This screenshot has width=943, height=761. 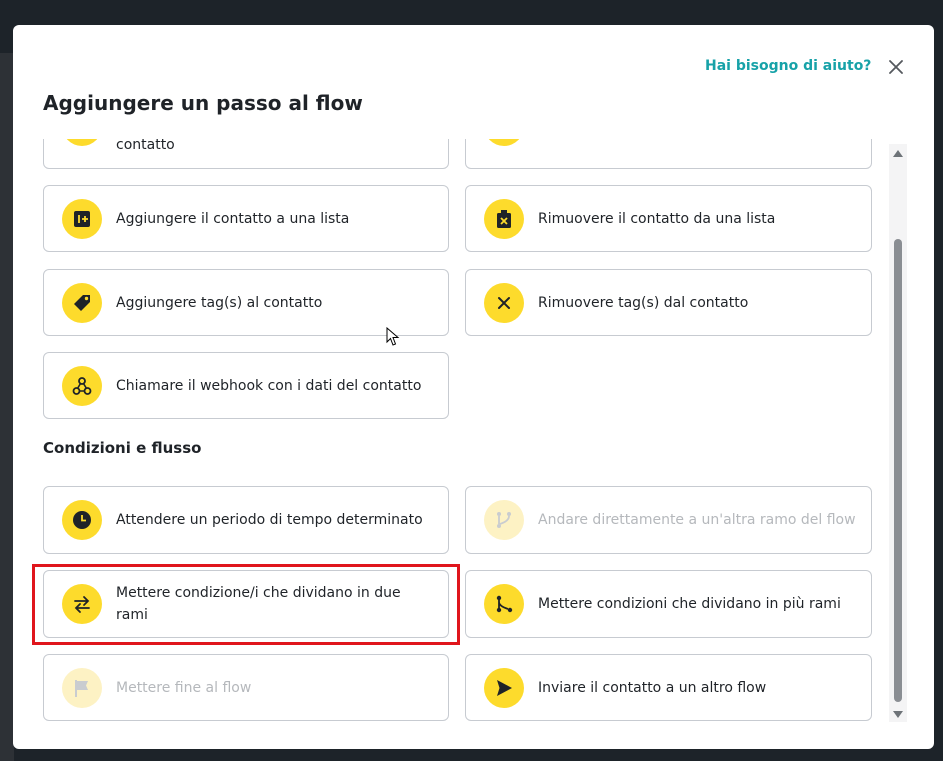 What do you see at coordinates (504, 218) in the screenshot?
I see `list-remove-icon` at bounding box center [504, 218].